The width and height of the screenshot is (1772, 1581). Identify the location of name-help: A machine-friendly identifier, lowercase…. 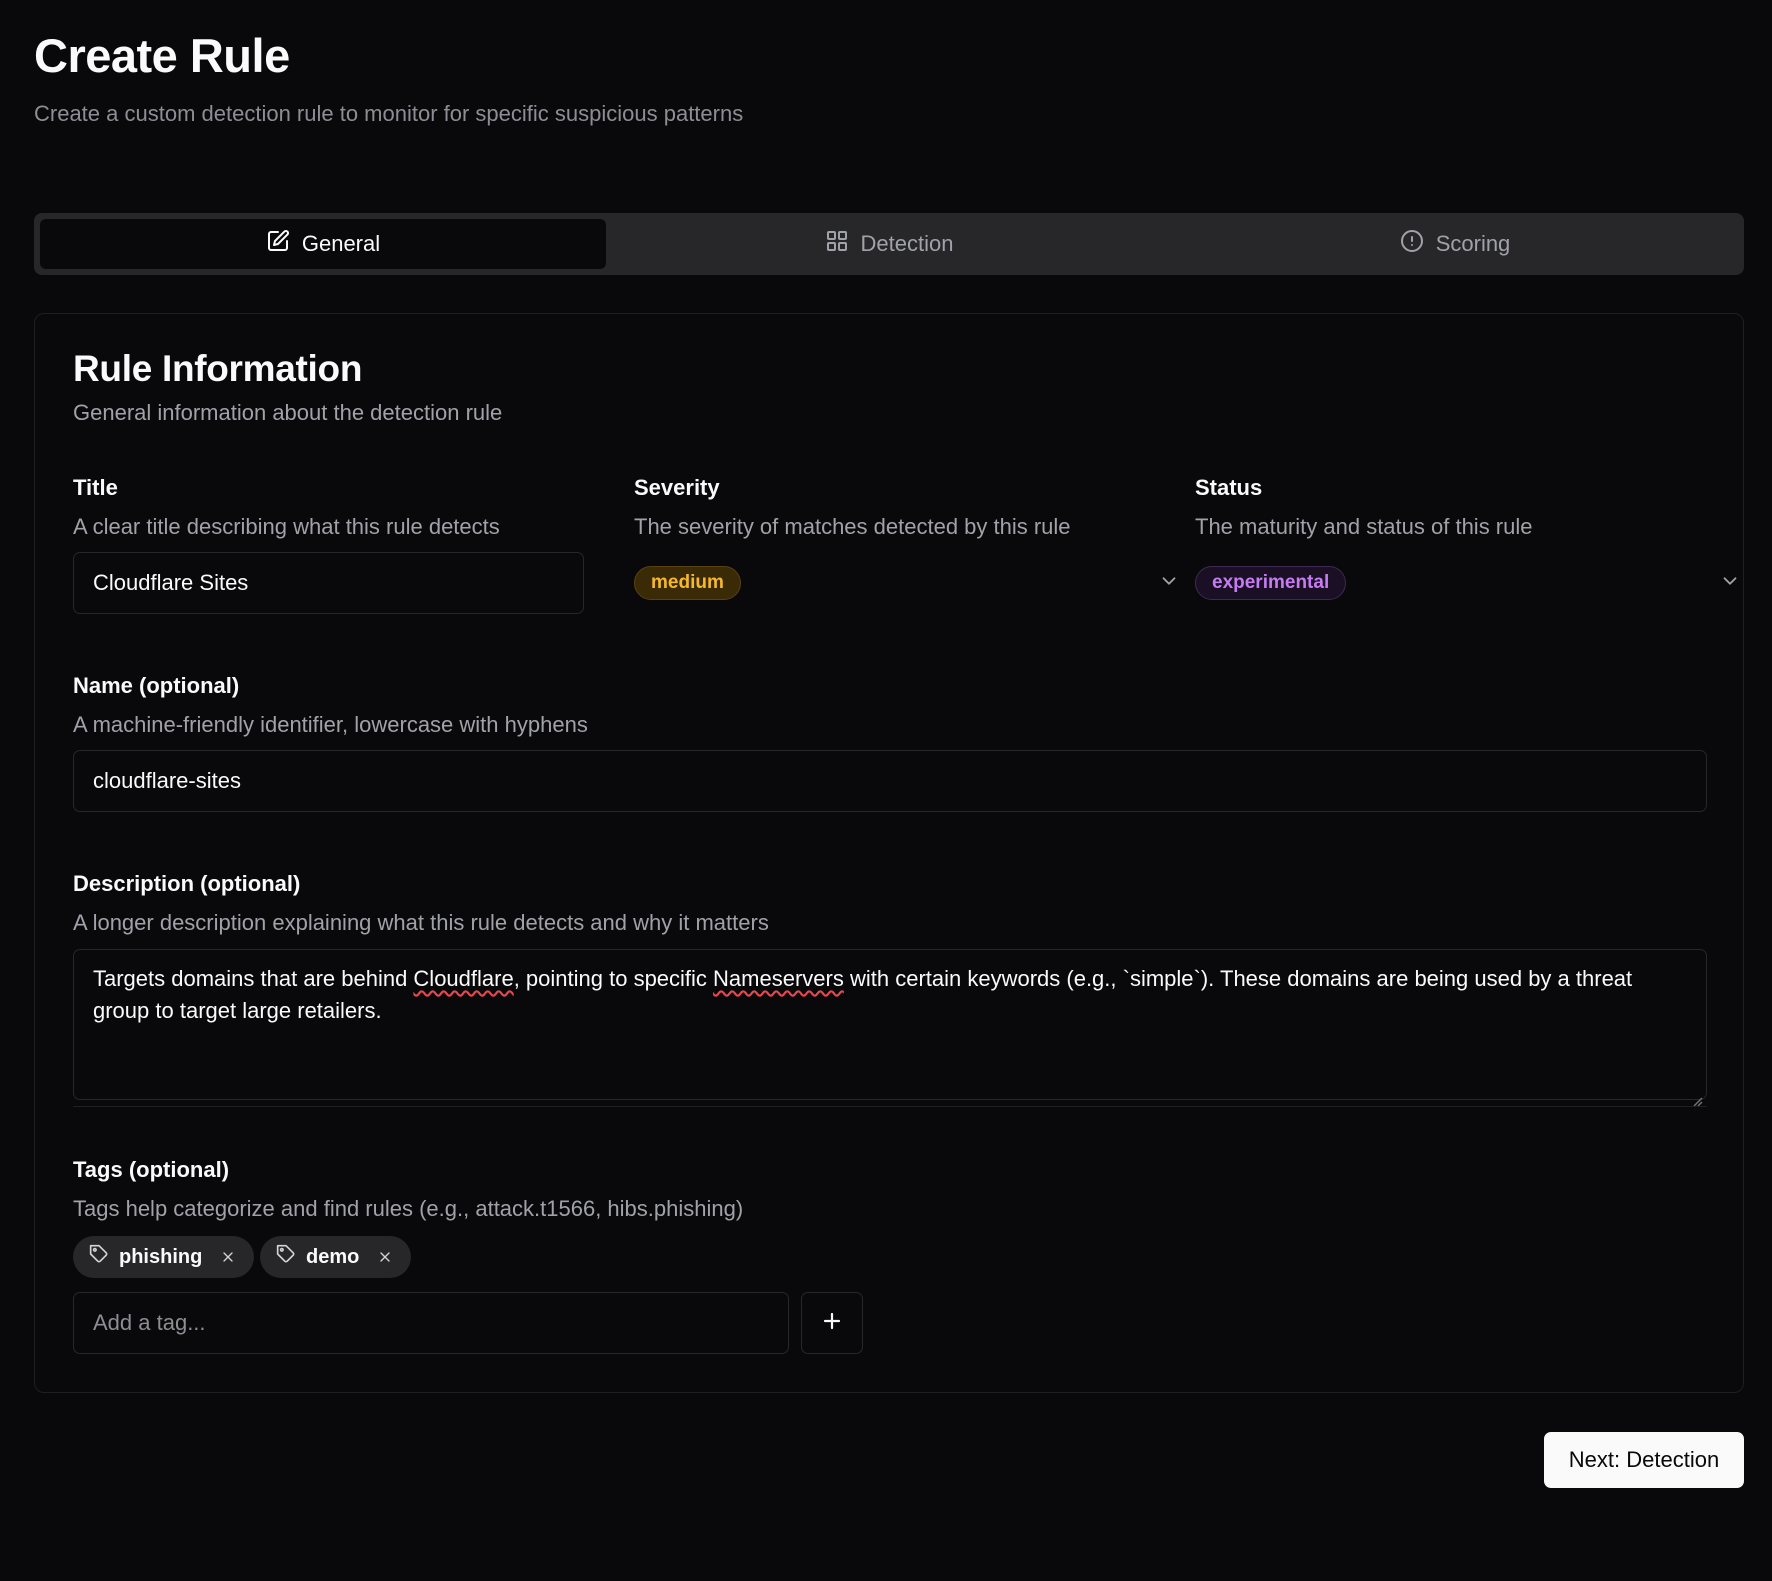
(330, 724).